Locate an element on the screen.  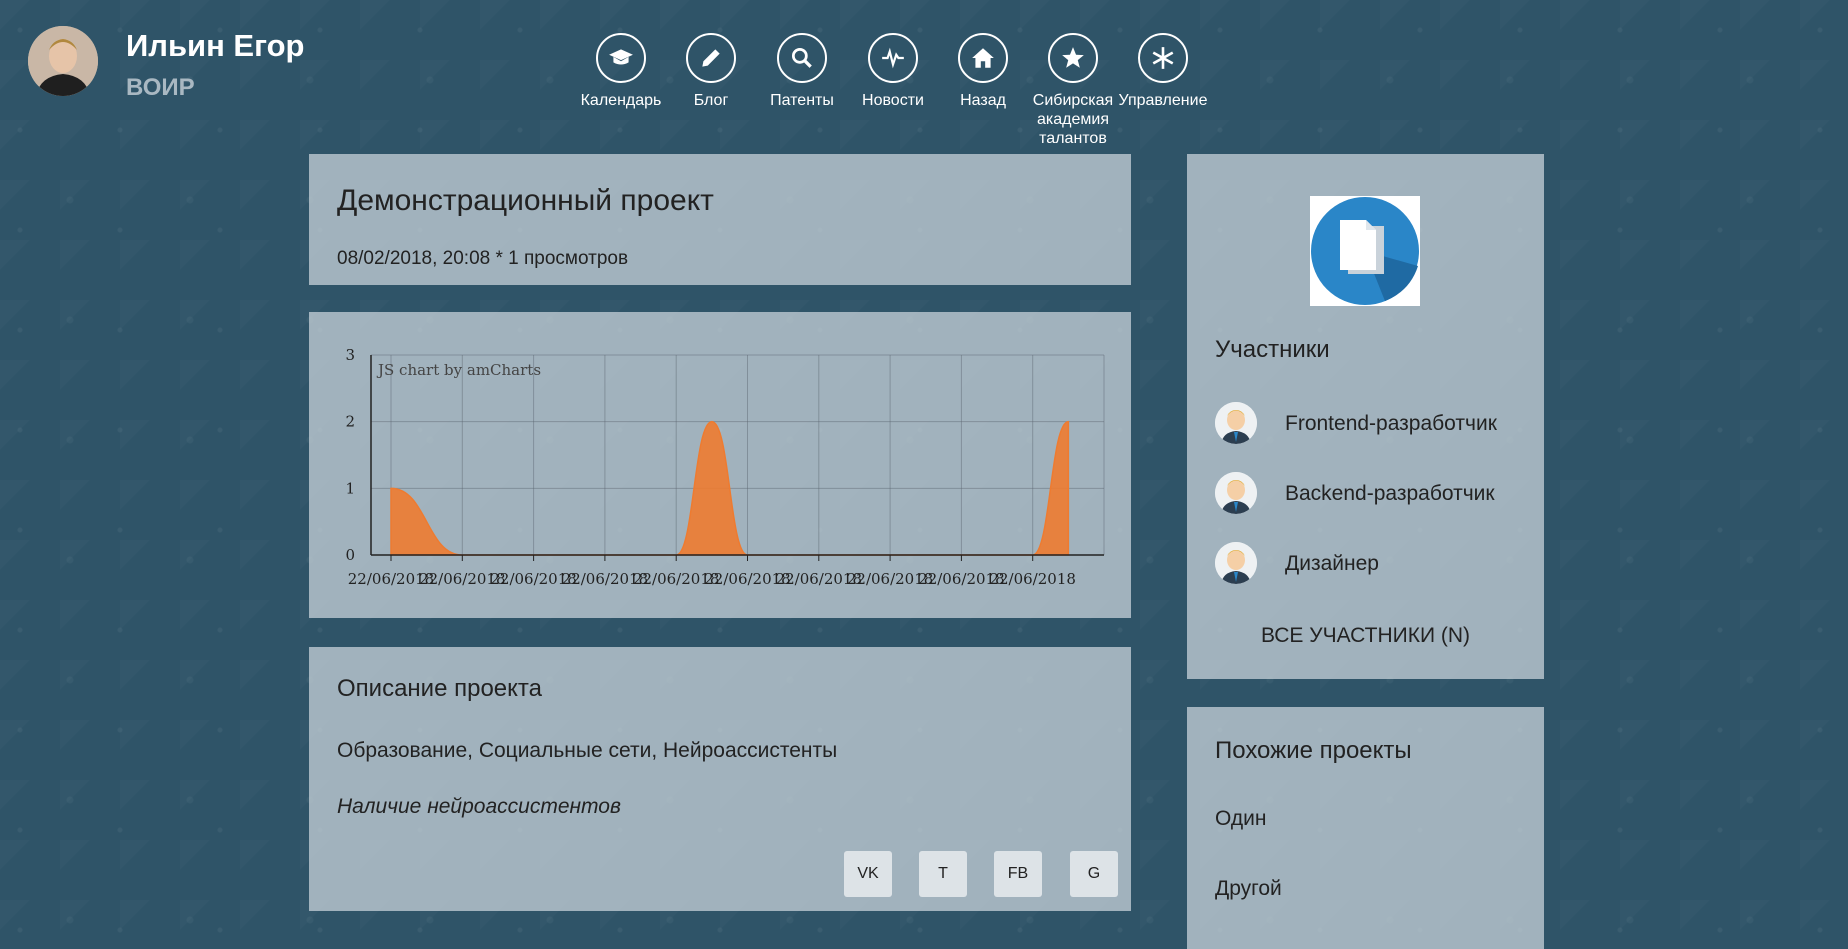
y-tick-label: 1 is located at coordinates (350, 488).